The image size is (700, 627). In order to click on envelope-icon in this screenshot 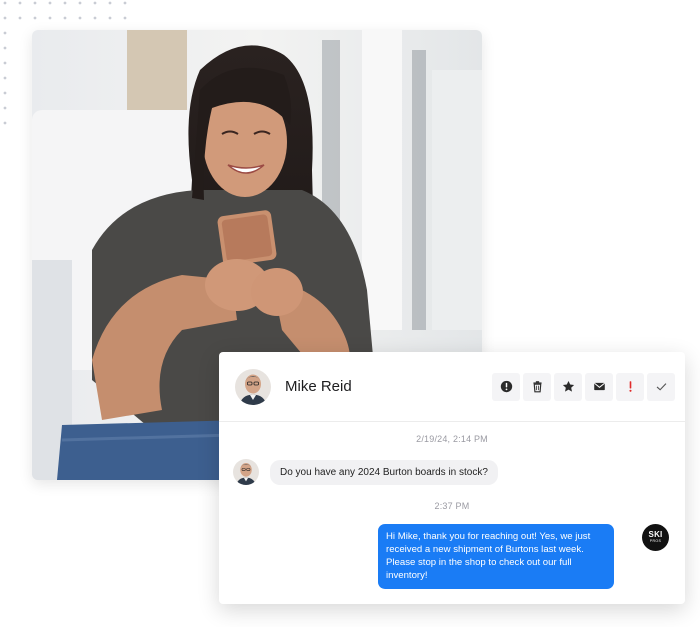, I will do `click(599, 386)`.